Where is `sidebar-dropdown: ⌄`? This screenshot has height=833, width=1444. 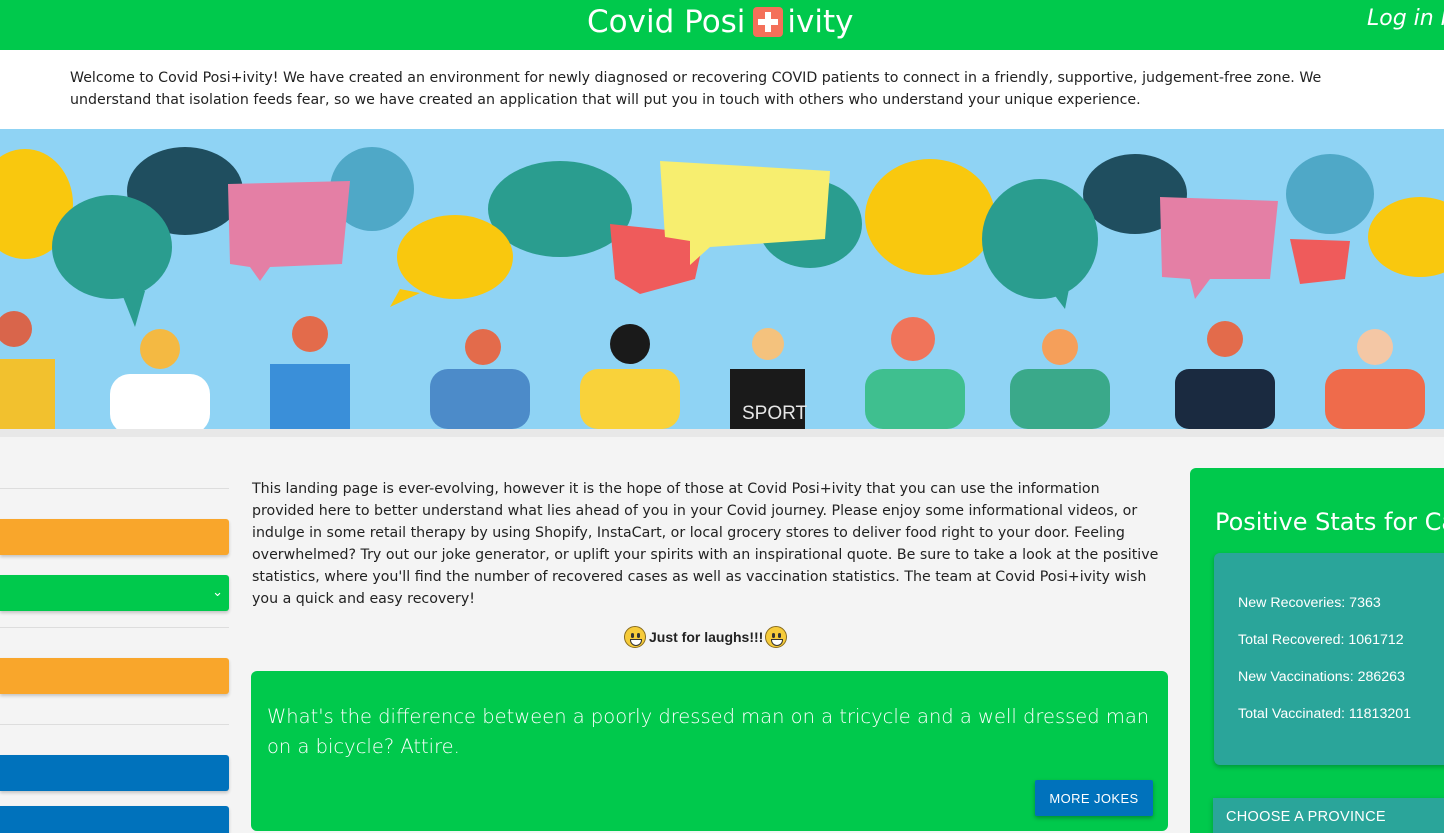
sidebar-dropdown: ⌄ is located at coordinates (114, 593).